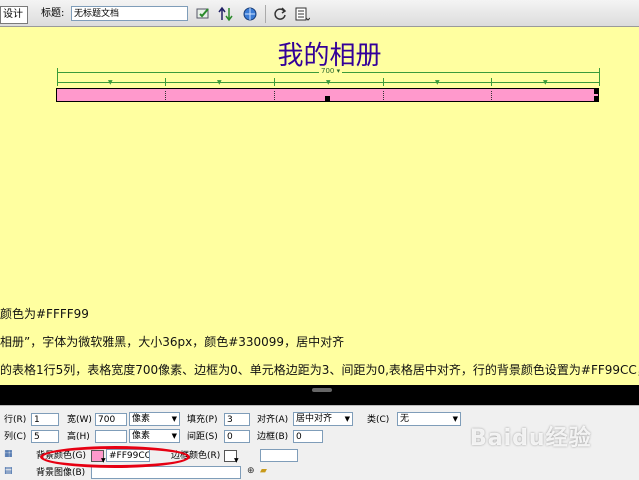 The width and height of the screenshot is (639, 480). I want to click on document-toolbar: 设计 标题: 无标题文档, so click(319, 13).